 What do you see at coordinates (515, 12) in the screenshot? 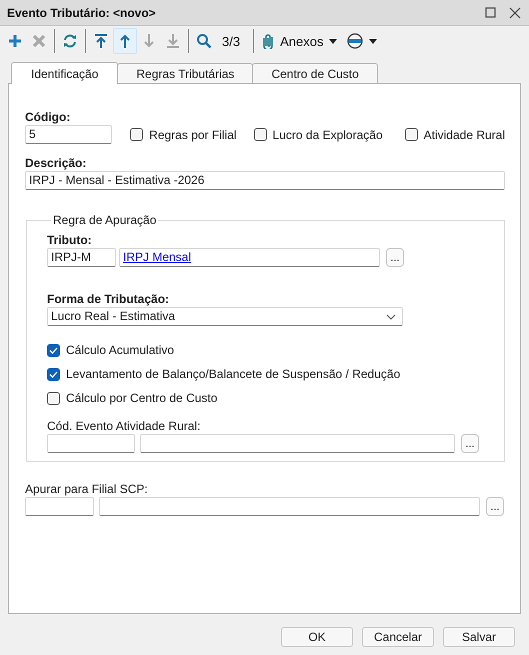
I see `close-icon` at bounding box center [515, 12].